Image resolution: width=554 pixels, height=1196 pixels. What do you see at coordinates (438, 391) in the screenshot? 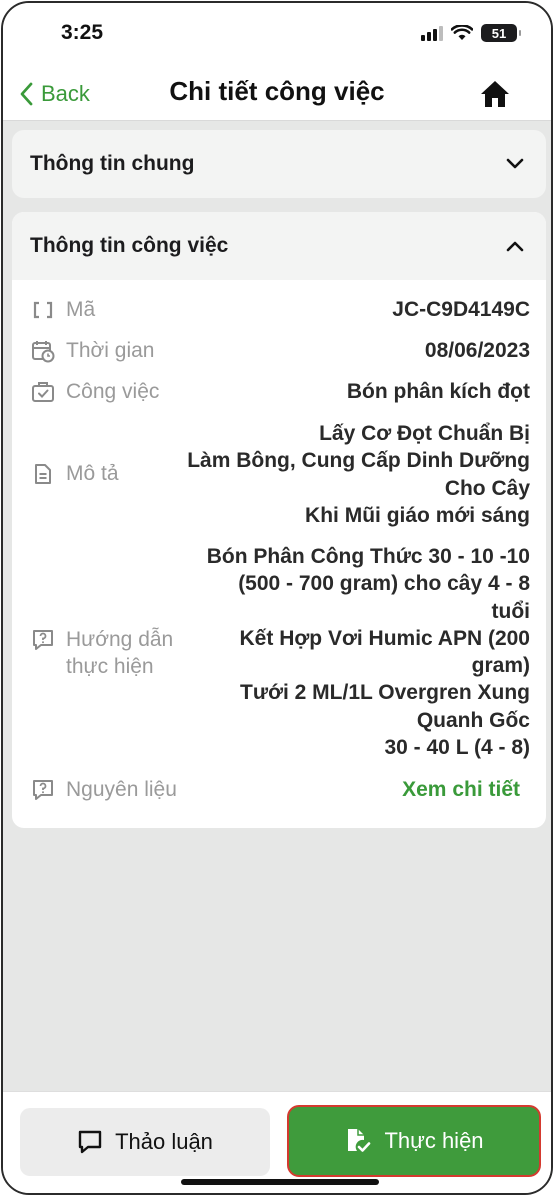
I see `job-value: Bón phân kích đọt` at bounding box center [438, 391].